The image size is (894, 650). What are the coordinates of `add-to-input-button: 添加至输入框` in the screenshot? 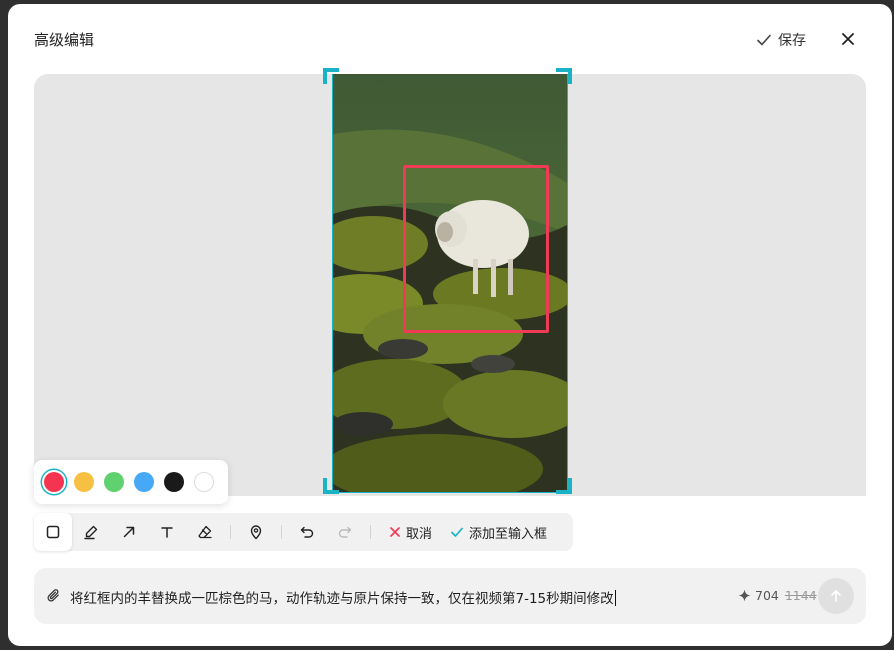 It's located at (501, 532).